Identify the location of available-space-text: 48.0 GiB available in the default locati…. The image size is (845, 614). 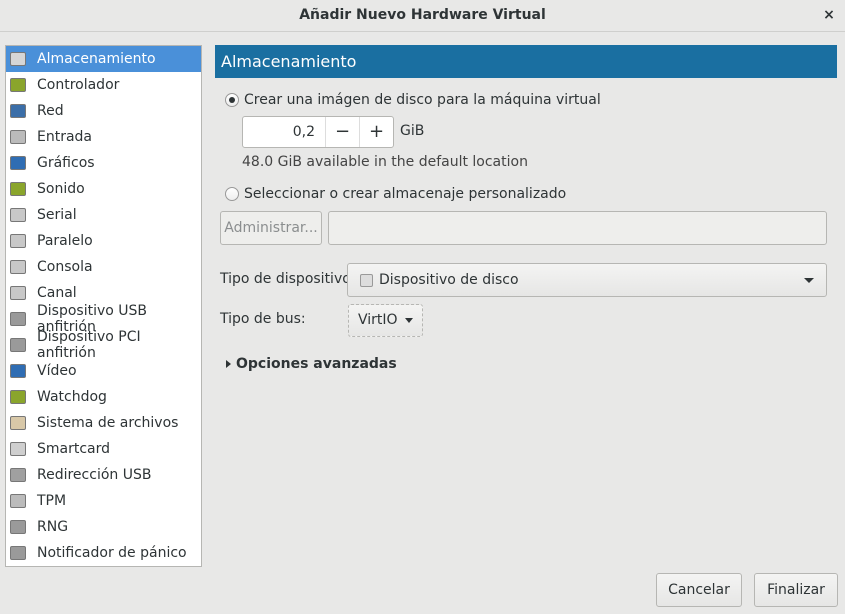
(385, 162).